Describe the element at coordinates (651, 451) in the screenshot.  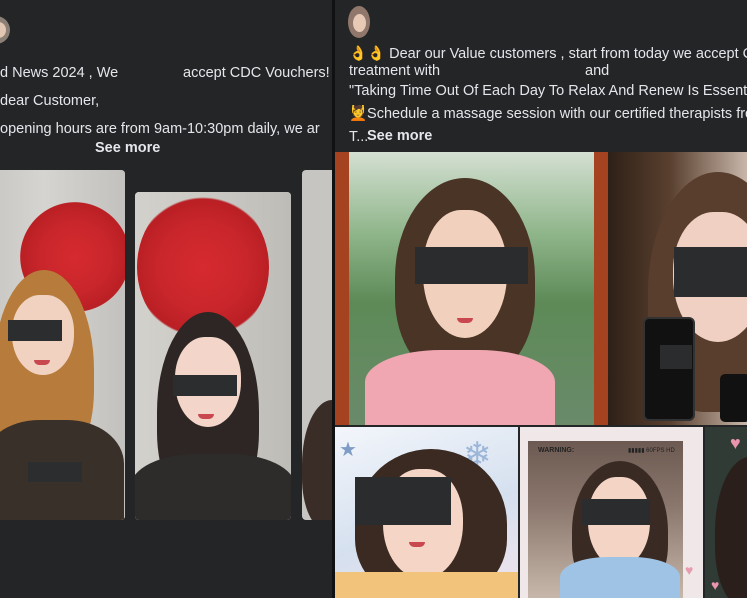
I see `camera-label: ▮▮▮▮▮ 60FPS HD` at that location.